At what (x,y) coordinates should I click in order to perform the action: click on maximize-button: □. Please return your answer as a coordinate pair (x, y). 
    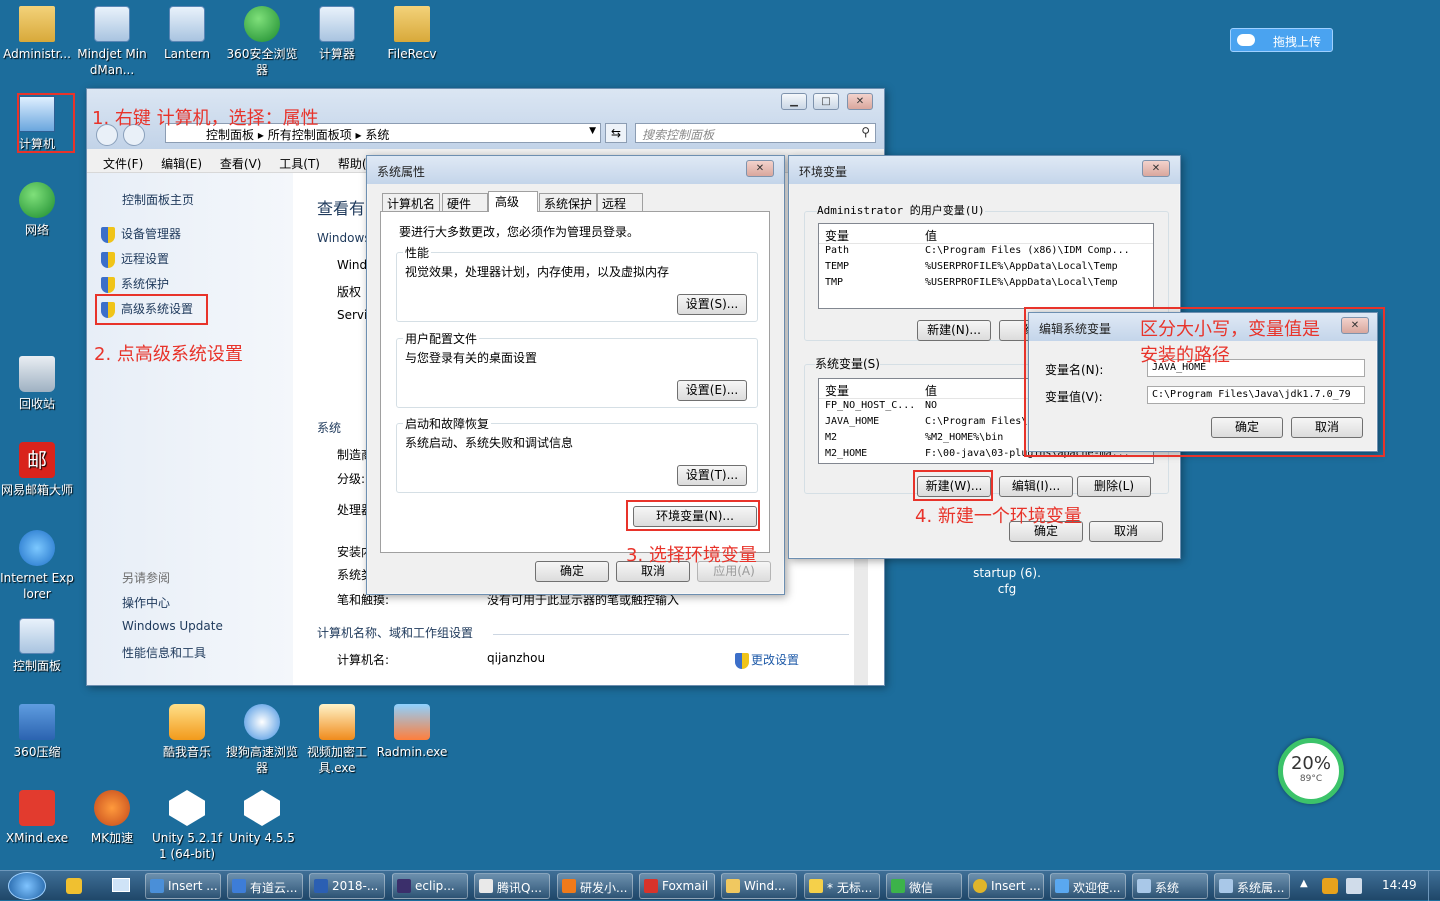
    Looking at the image, I should click on (826, 101).